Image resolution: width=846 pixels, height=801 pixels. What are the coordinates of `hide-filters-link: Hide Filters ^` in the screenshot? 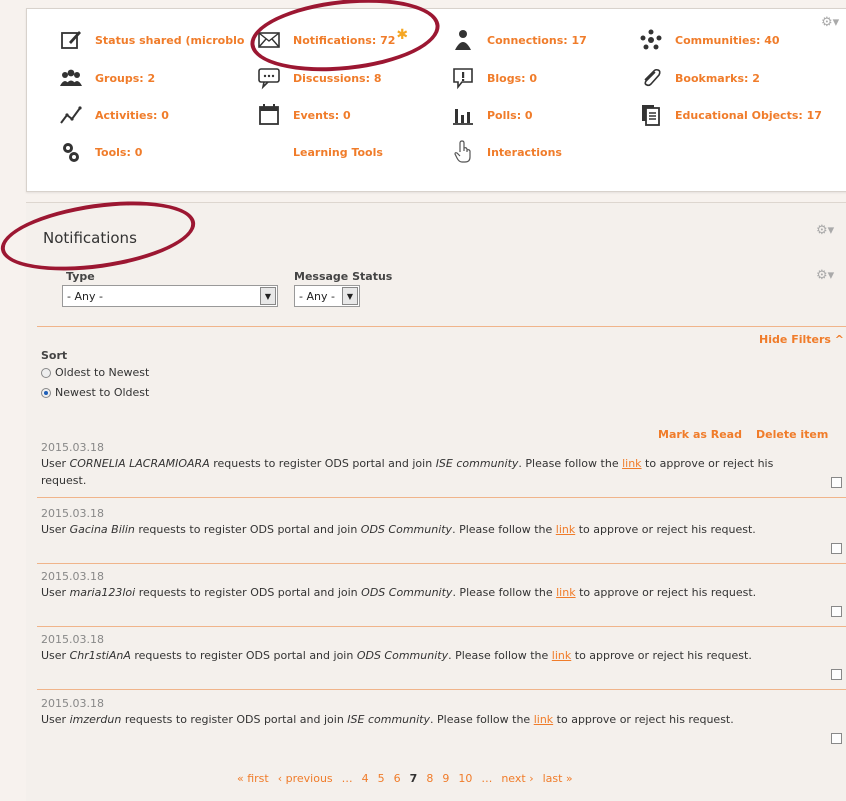 It's located at (801, 339).